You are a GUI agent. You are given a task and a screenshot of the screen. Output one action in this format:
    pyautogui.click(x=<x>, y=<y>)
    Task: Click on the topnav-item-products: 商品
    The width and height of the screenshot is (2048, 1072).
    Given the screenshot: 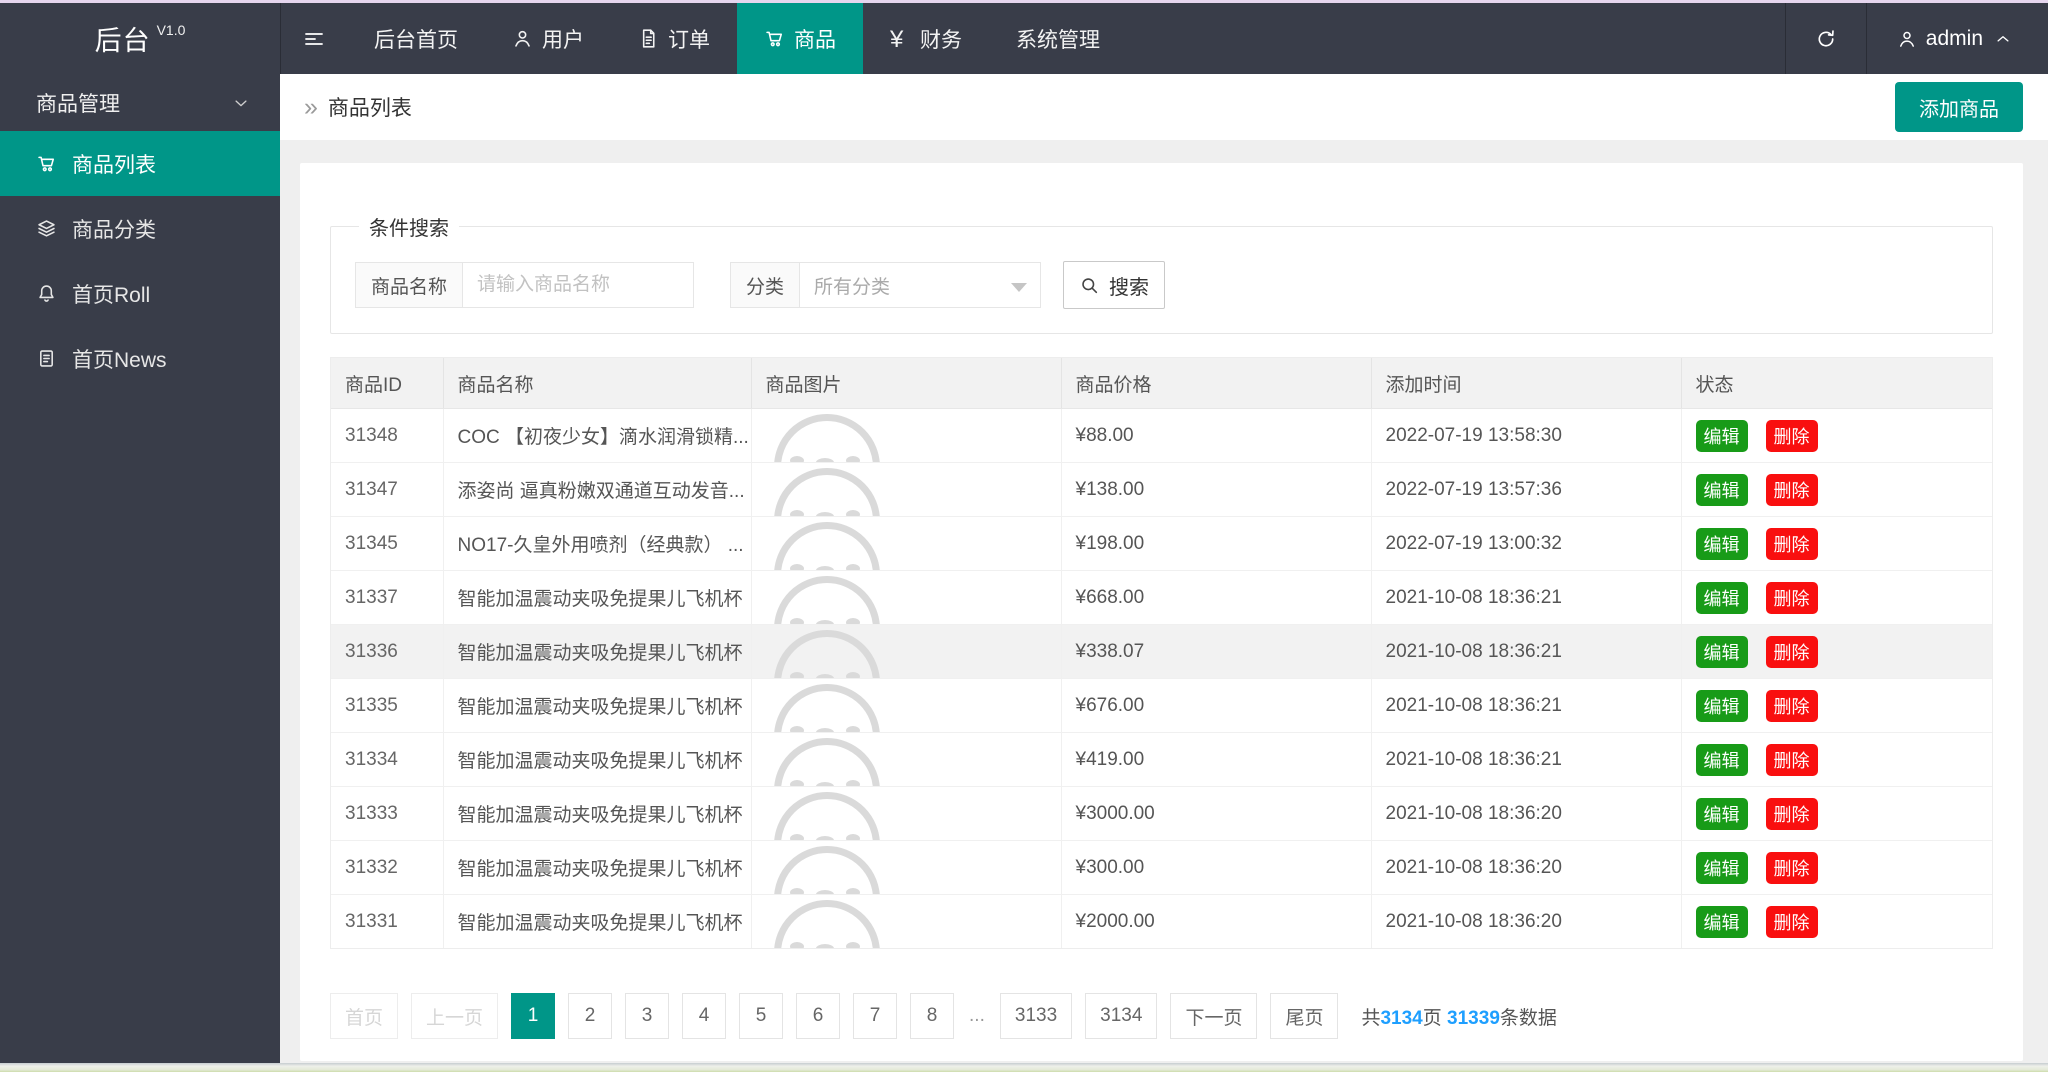 What is the action you would take?
    pyautogui.click(x=800, y=38)
    